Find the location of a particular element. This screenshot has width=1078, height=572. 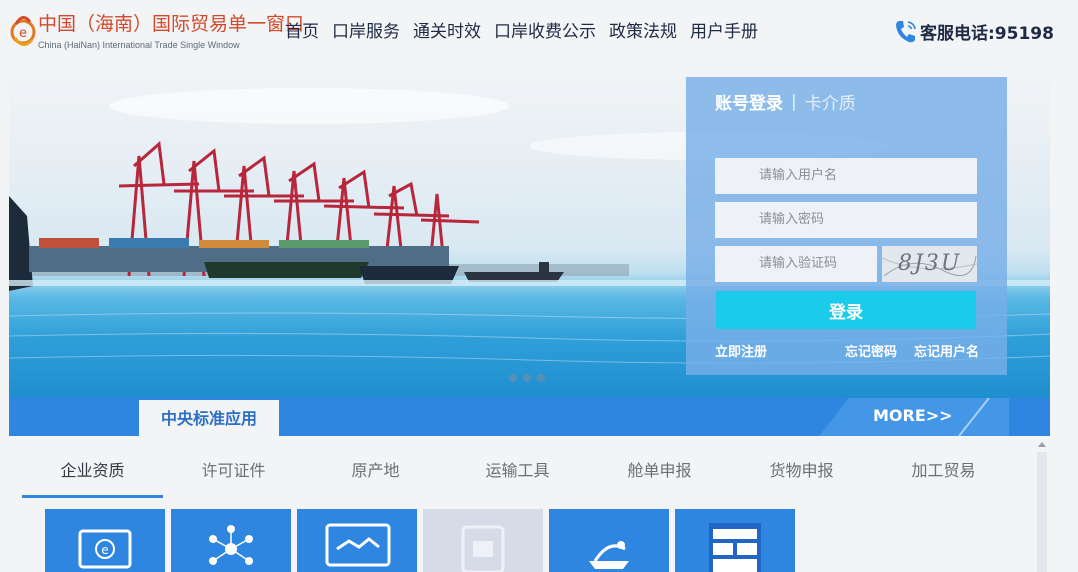

category-goods: 货物申报 is located at coordinates (801, 469).